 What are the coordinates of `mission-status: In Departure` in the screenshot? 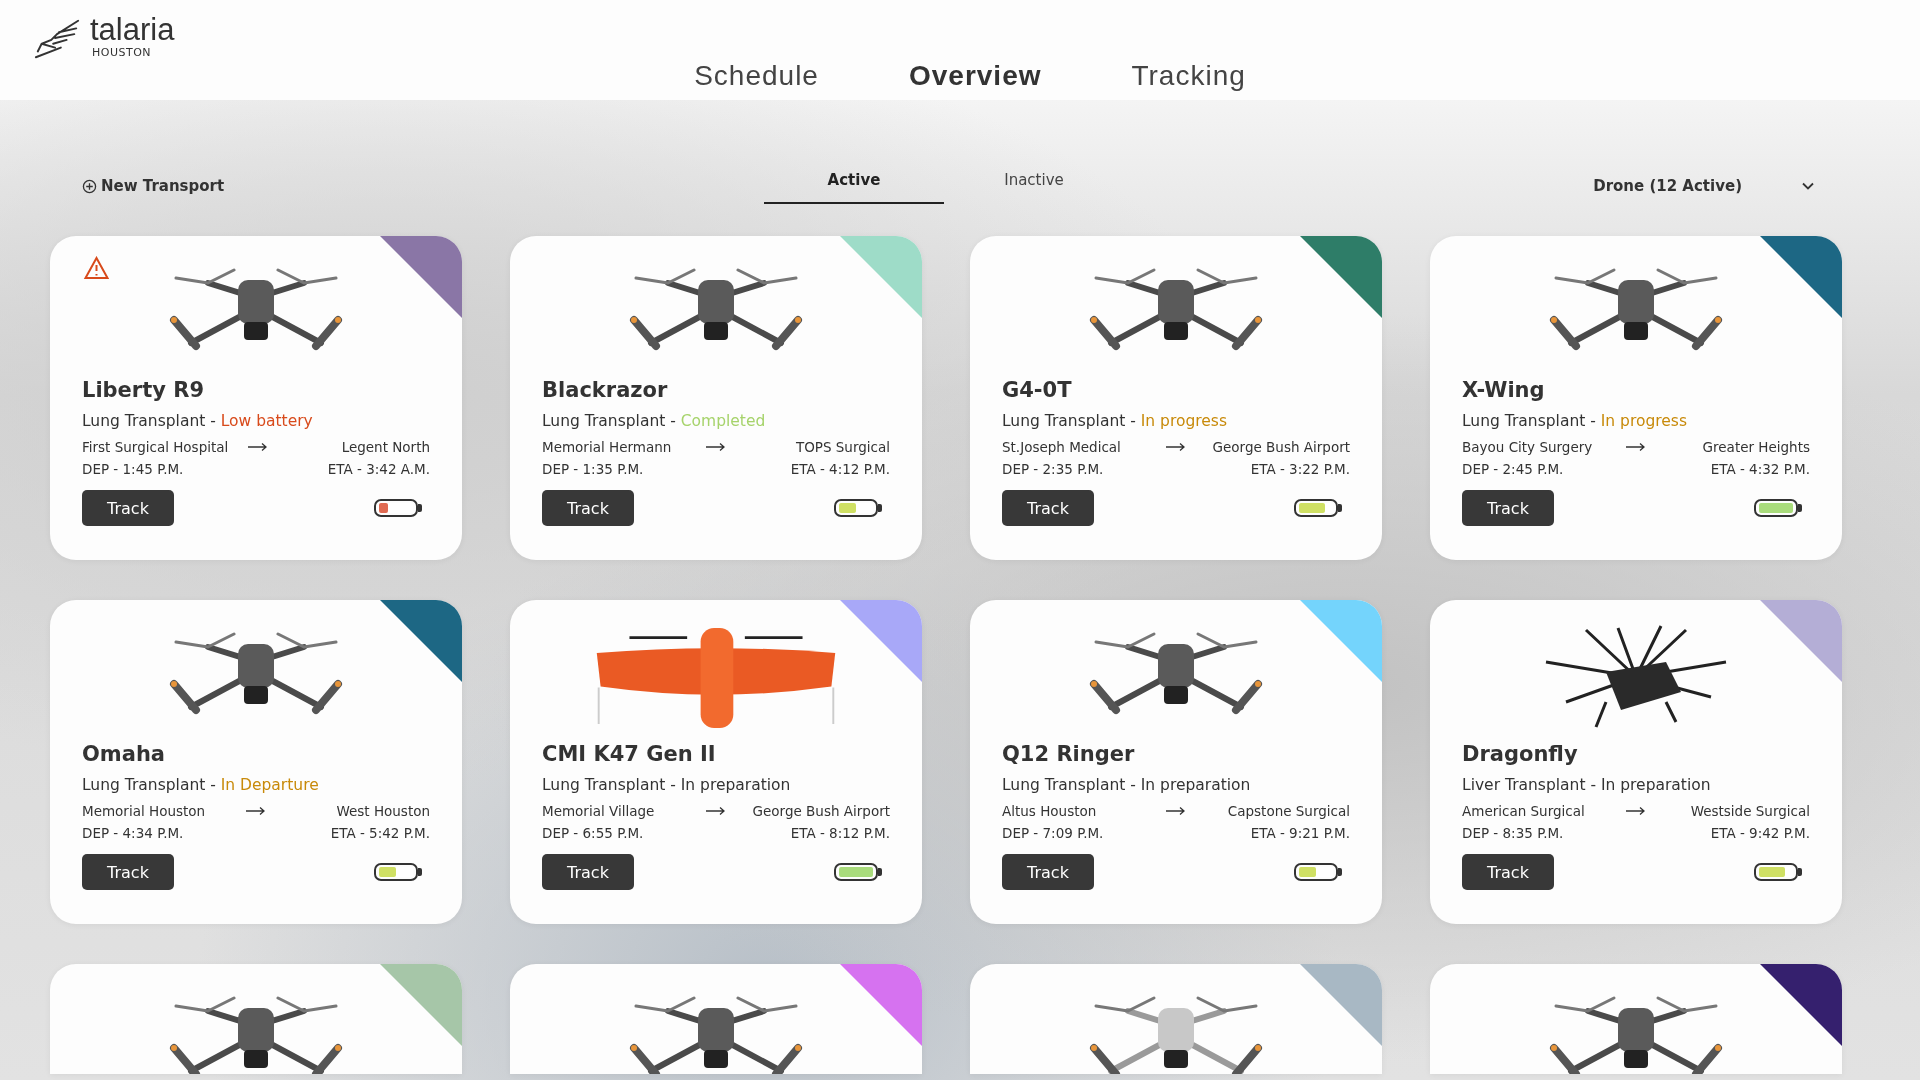 It's located at (269, 785).